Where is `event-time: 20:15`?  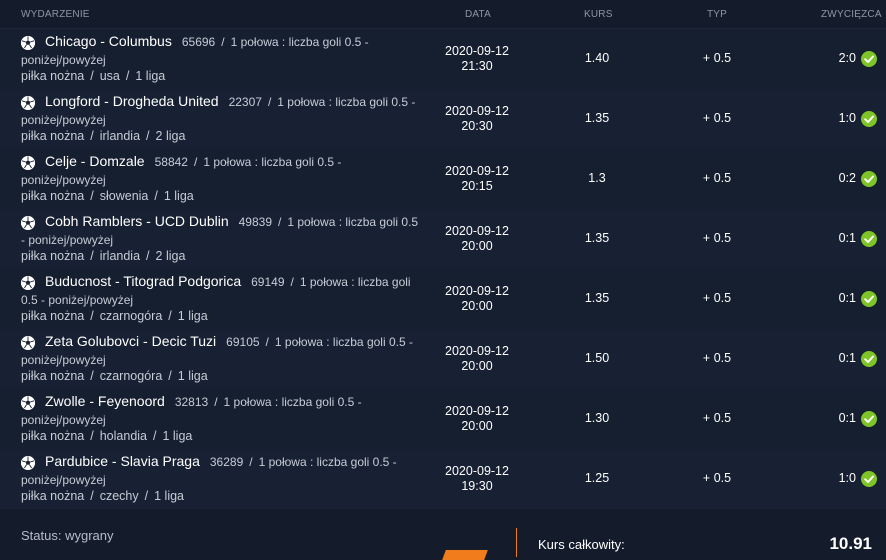 event-time: 20:15 is located at coordinates (477, 186).